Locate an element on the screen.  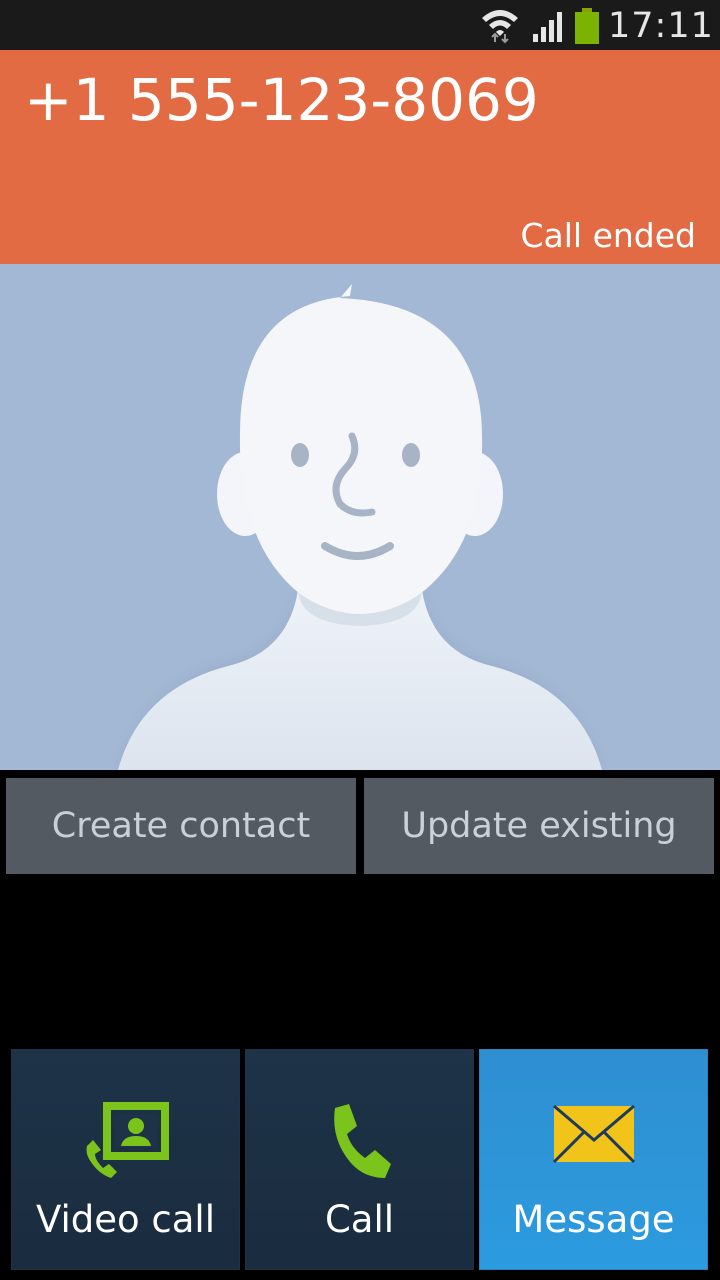
signal-icon is located at coordinates (547, 27).